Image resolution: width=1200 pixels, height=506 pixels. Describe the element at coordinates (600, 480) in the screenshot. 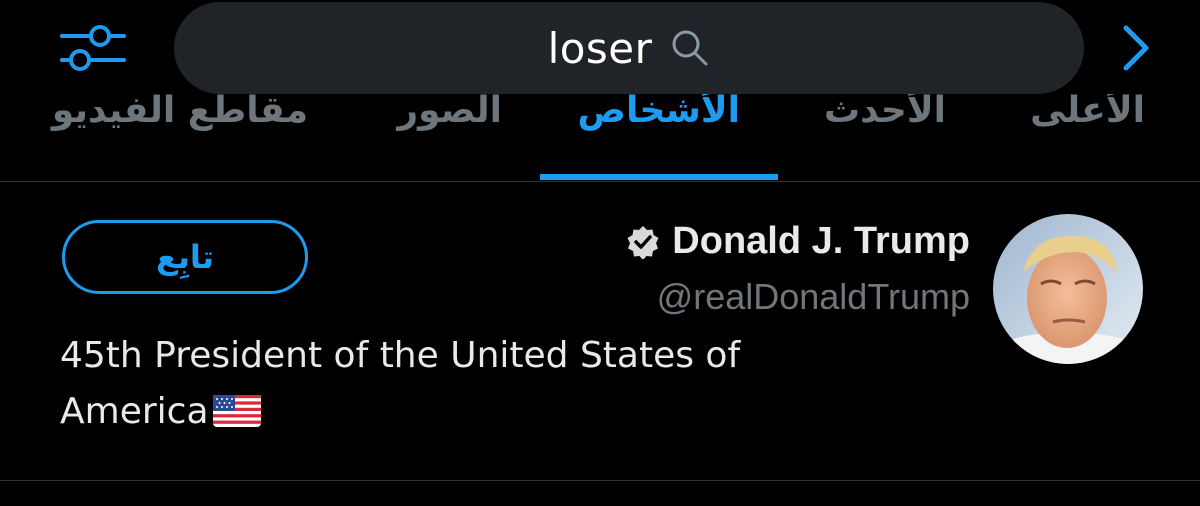

I see `result-divider` at that location.